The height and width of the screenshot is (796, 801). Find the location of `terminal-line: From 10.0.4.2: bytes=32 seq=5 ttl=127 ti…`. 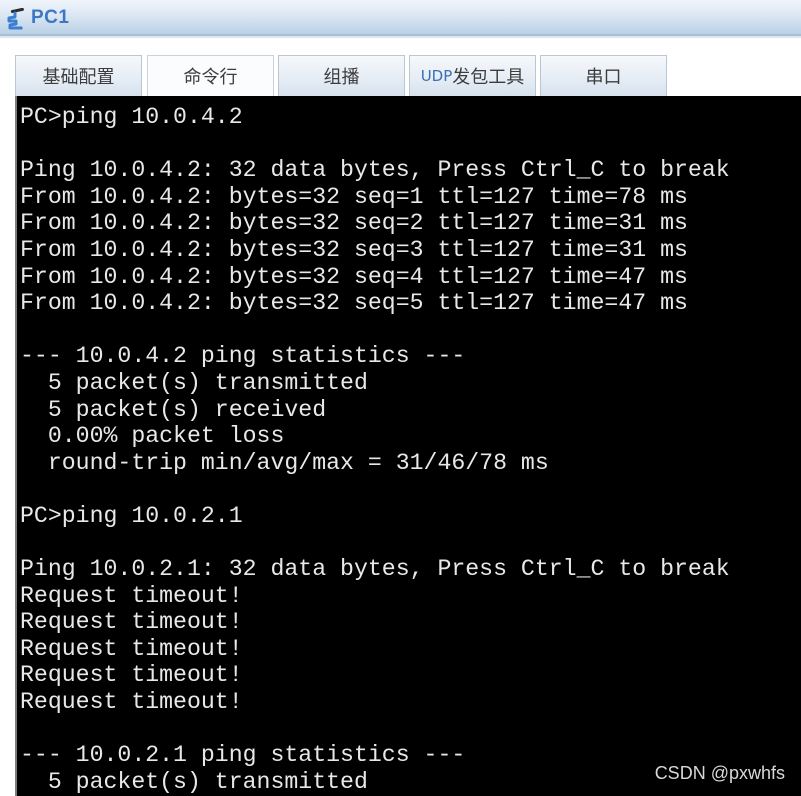

terminal-line: From 10.0.4.2: bytes=32 seq=5 ttl=127 ti… is located at coordinates (354, 303).